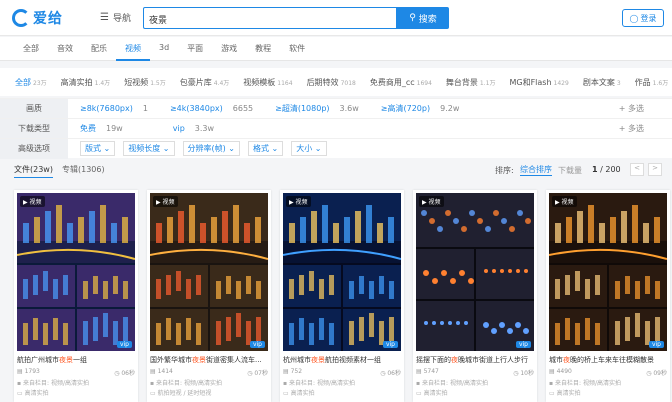 The width and height of the screenshot is (672, 402). What do you see at coordinates (31, 49) in the screenshot?
I see `tab-all: 全部` at bounding box center [31, 49].